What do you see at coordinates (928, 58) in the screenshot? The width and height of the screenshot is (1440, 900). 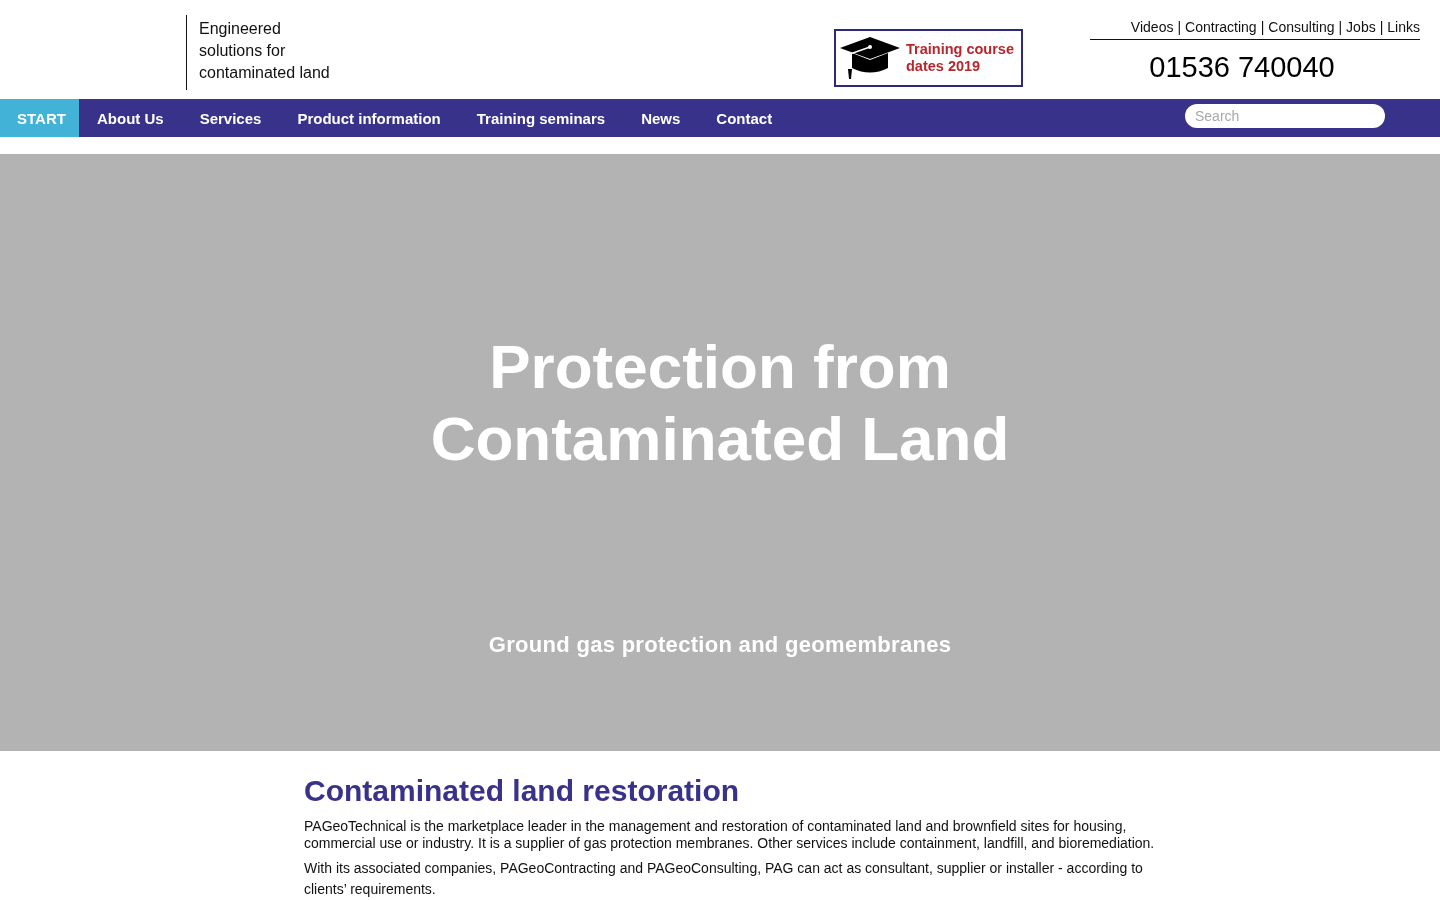 I see `training-dates-banner: Training course dates 2019` at bounding box center [928, 58].